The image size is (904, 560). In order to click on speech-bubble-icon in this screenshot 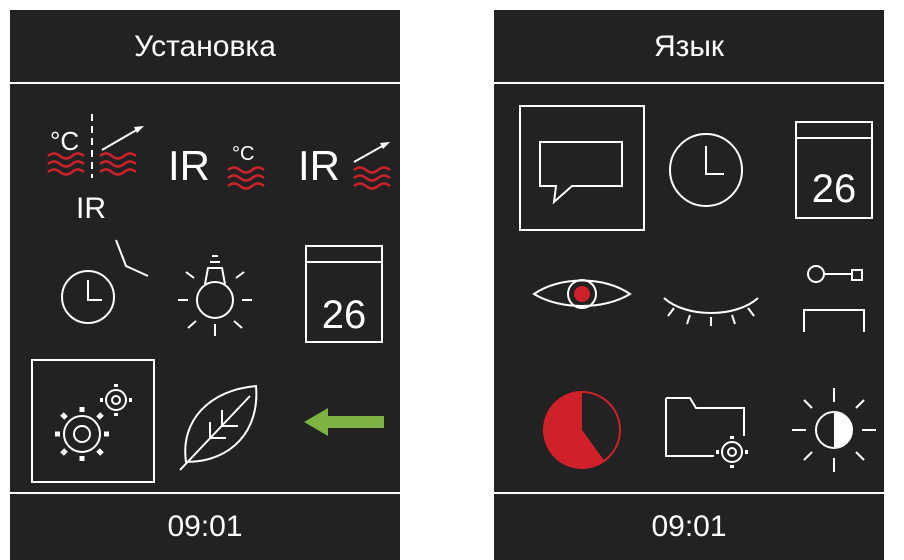, I will do `click(582, 168)`.